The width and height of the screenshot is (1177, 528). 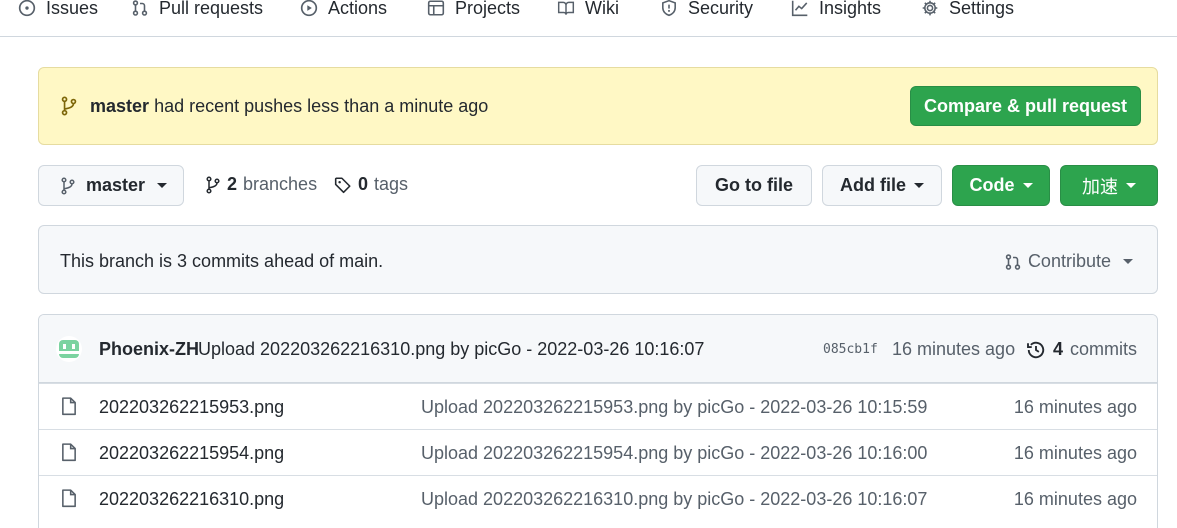 What do you see at coordinates (566, 8) in the screenshot?
I see `book-icon` at bounding box center [566, 8].